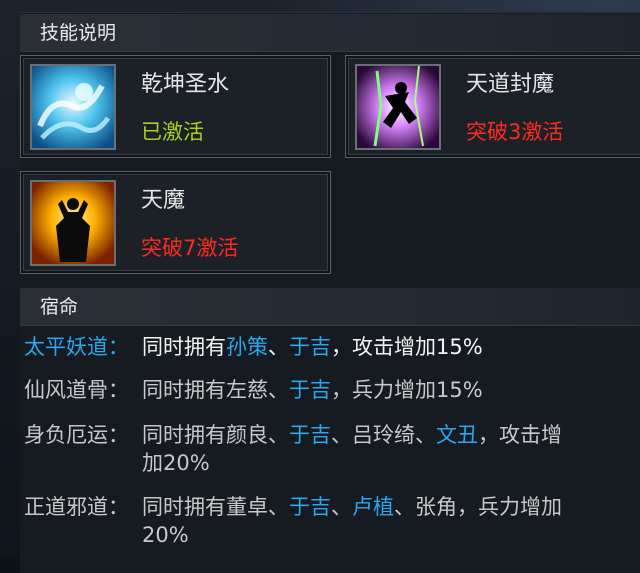  Describe the element at coordinates (398, 107) in the screenshot. I see `purple-lightning-silhouette-icon` at that location.